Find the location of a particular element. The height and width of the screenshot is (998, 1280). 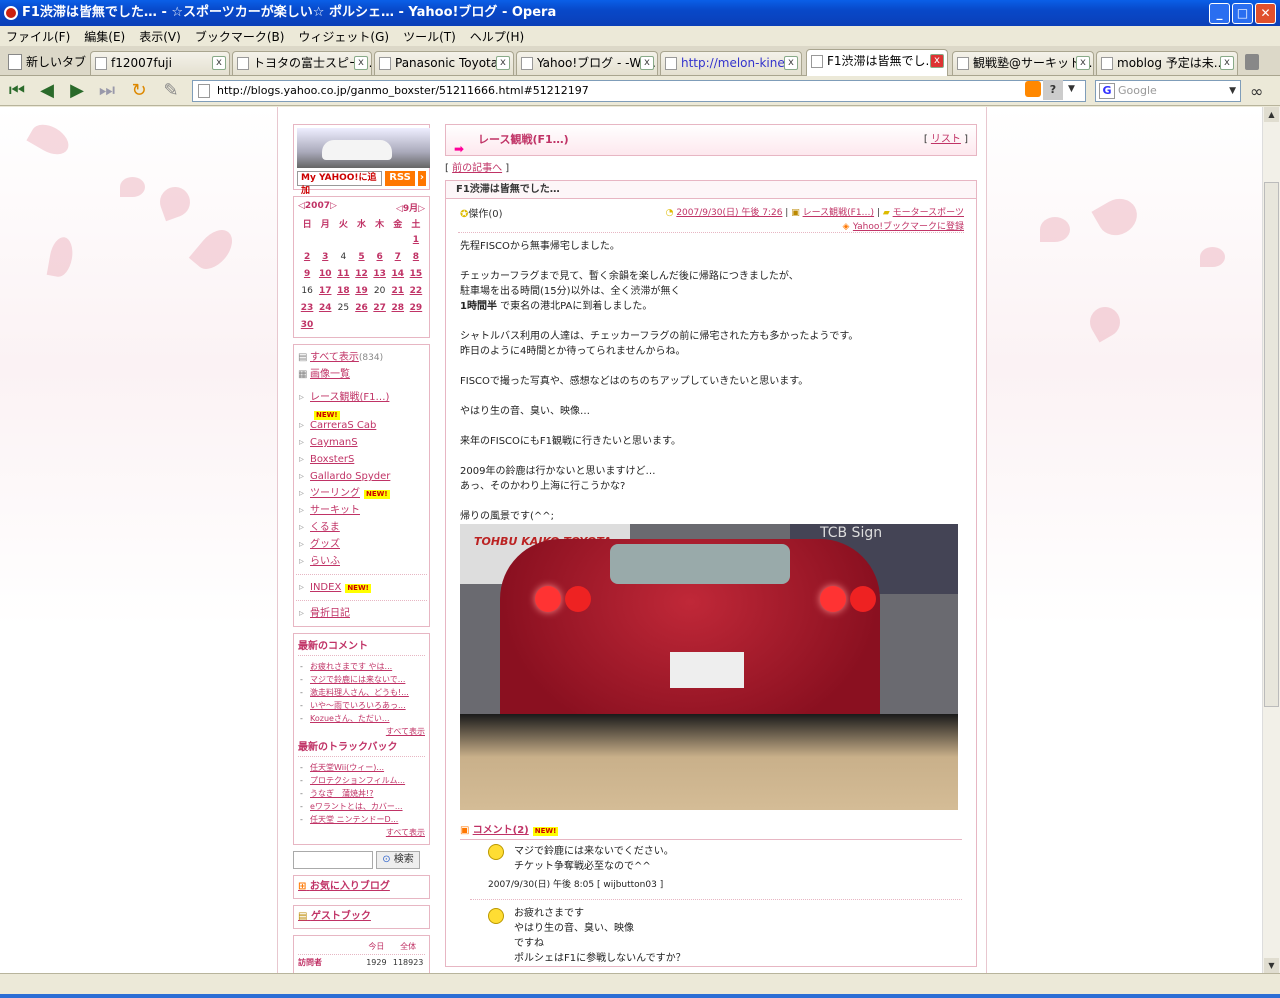

tab-yahoo-blog: Yahoo!ブログ - -Wi... x is located at coordinates (587, 63).